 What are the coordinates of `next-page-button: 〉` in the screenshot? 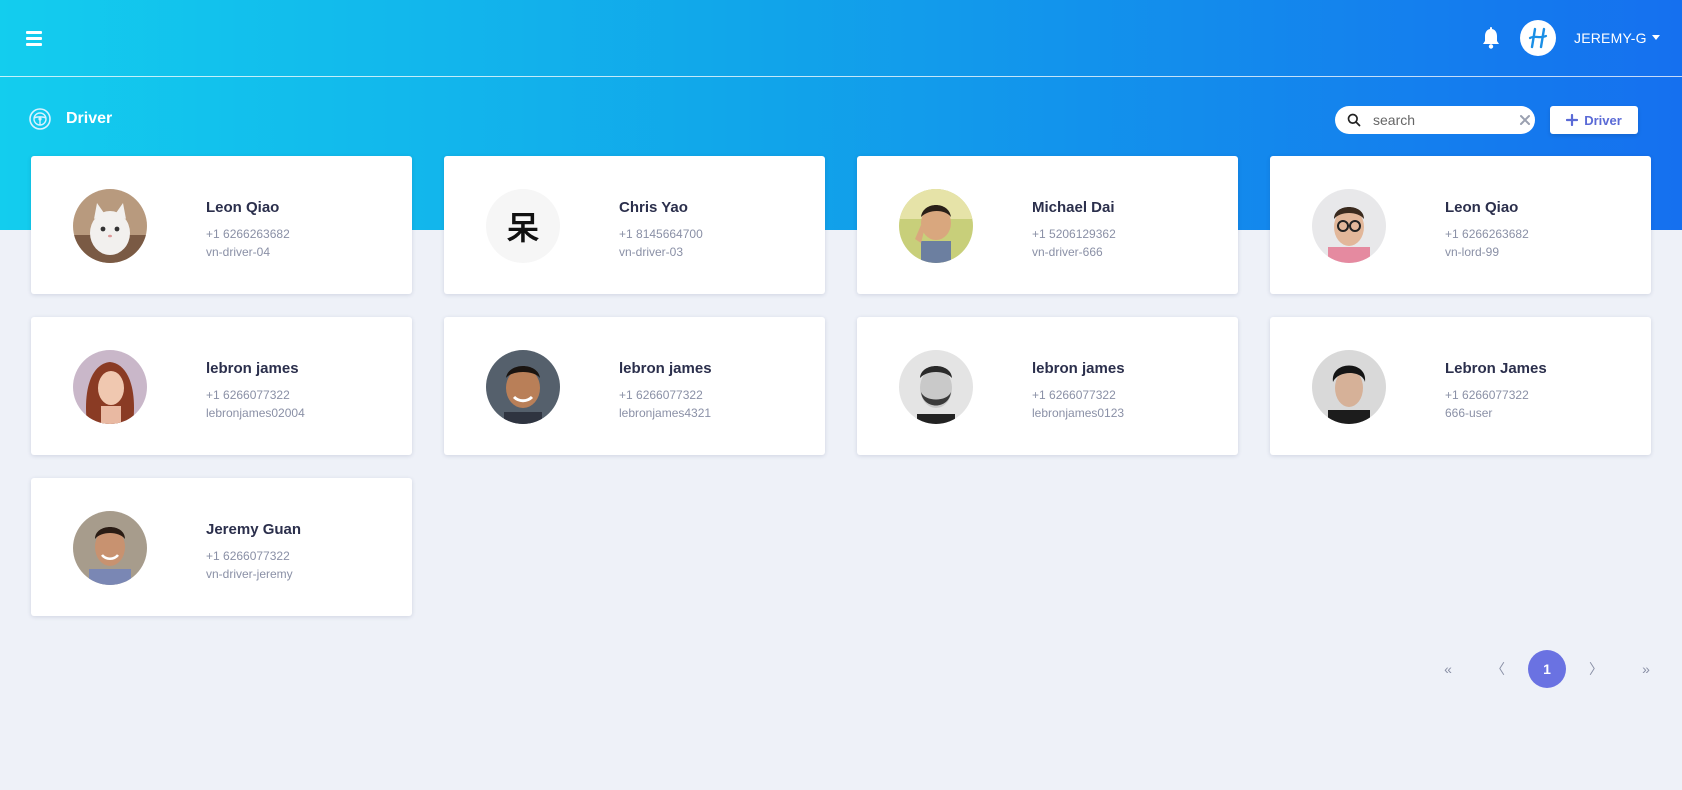 It's located at (1596, 669).